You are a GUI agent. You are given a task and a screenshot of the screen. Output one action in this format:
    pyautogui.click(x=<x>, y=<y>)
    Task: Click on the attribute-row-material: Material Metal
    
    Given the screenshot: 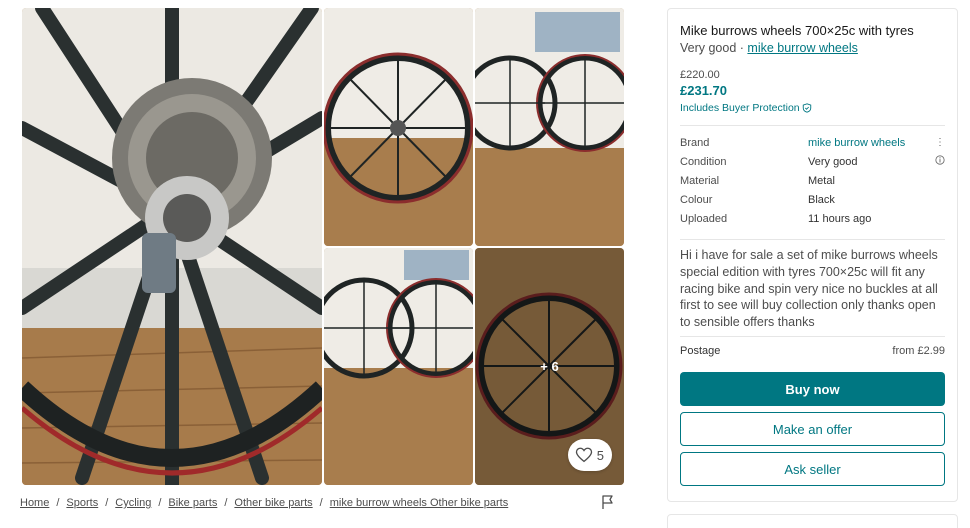 What is the action you would take?
    pyautogui.click(x=812, y=180)
    